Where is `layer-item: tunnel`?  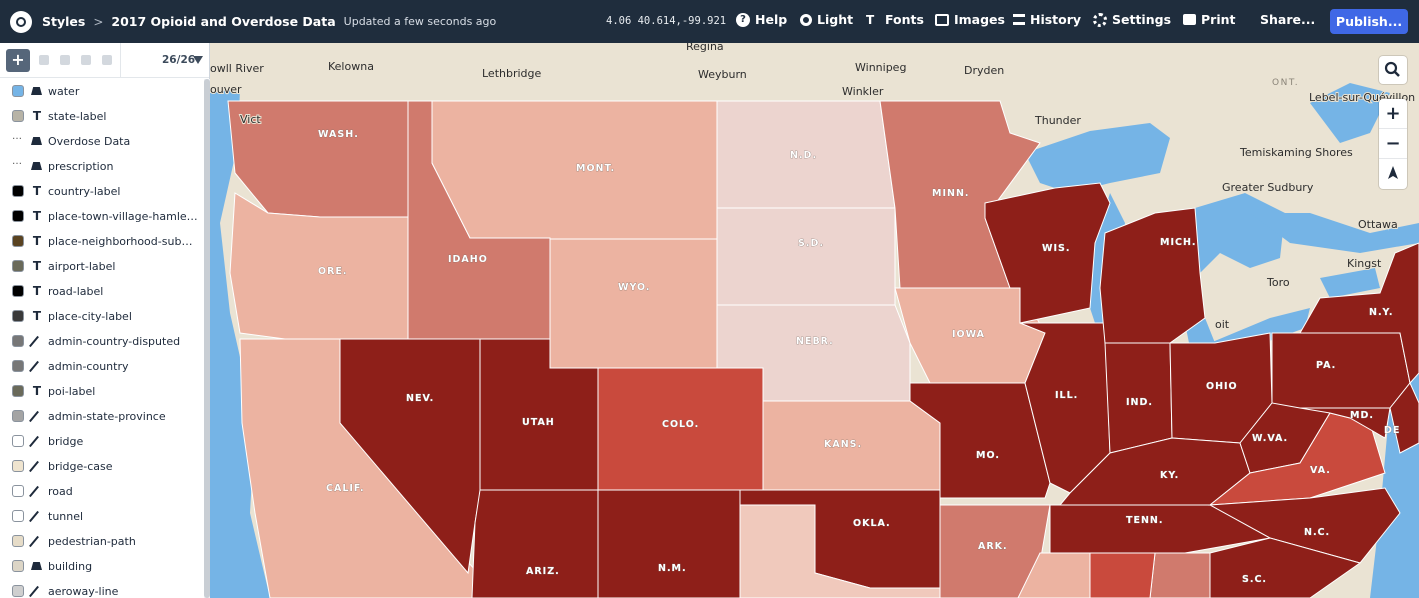 layer-item: tunnel is located at coordinates (102, 516).